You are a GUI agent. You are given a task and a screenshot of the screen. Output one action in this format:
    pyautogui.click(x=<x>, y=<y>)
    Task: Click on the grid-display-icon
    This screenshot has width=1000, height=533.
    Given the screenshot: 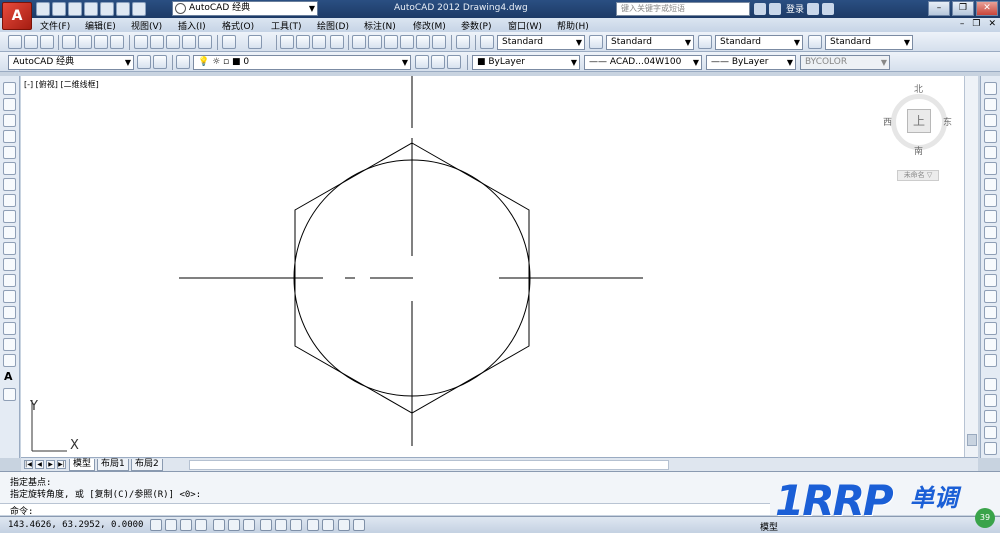 What is the action you would take?
    pyautogui.click(x=186, y=525)
    